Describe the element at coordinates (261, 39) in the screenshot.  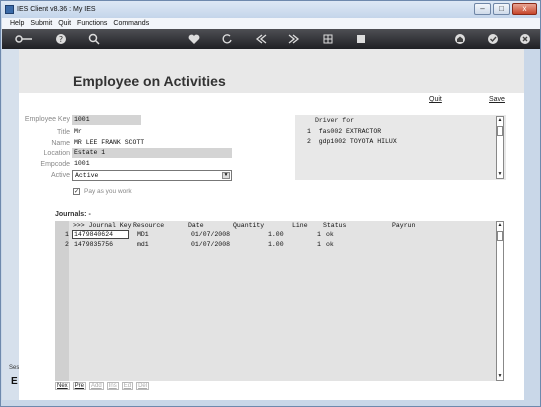
I see `rewind-icon` at that location.